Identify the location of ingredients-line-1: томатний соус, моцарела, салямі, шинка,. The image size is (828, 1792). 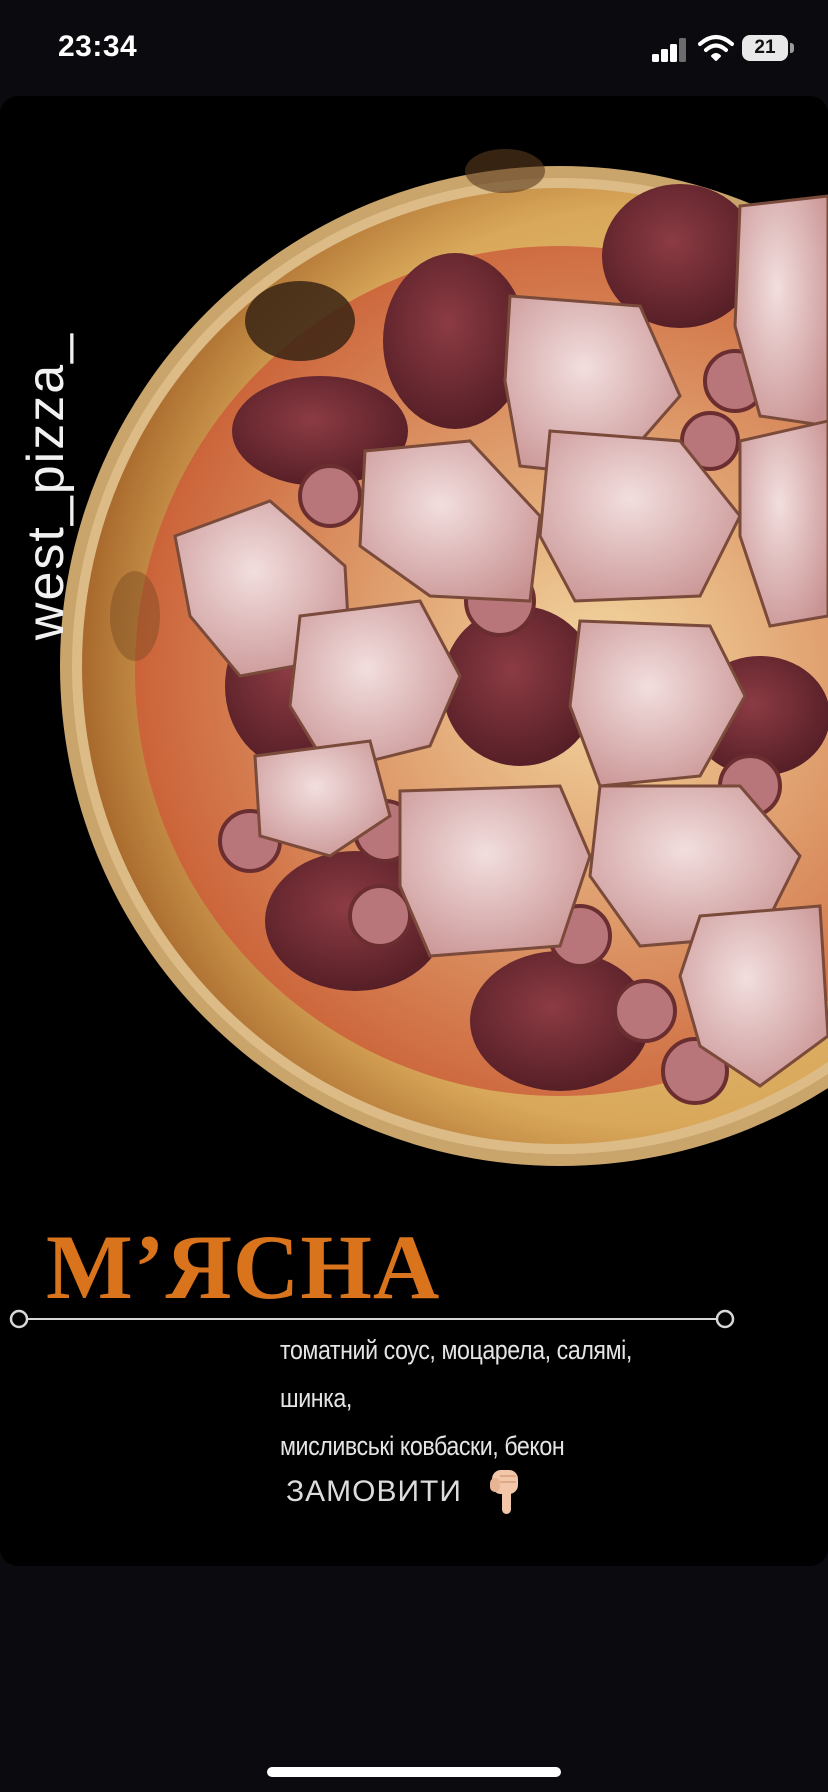
(456, 1374).